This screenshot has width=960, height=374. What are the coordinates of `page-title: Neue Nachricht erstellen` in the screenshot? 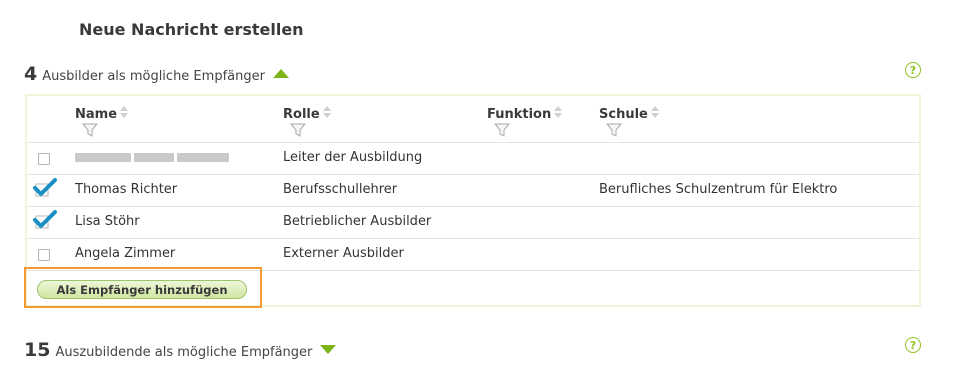 It's located at (191, 29).